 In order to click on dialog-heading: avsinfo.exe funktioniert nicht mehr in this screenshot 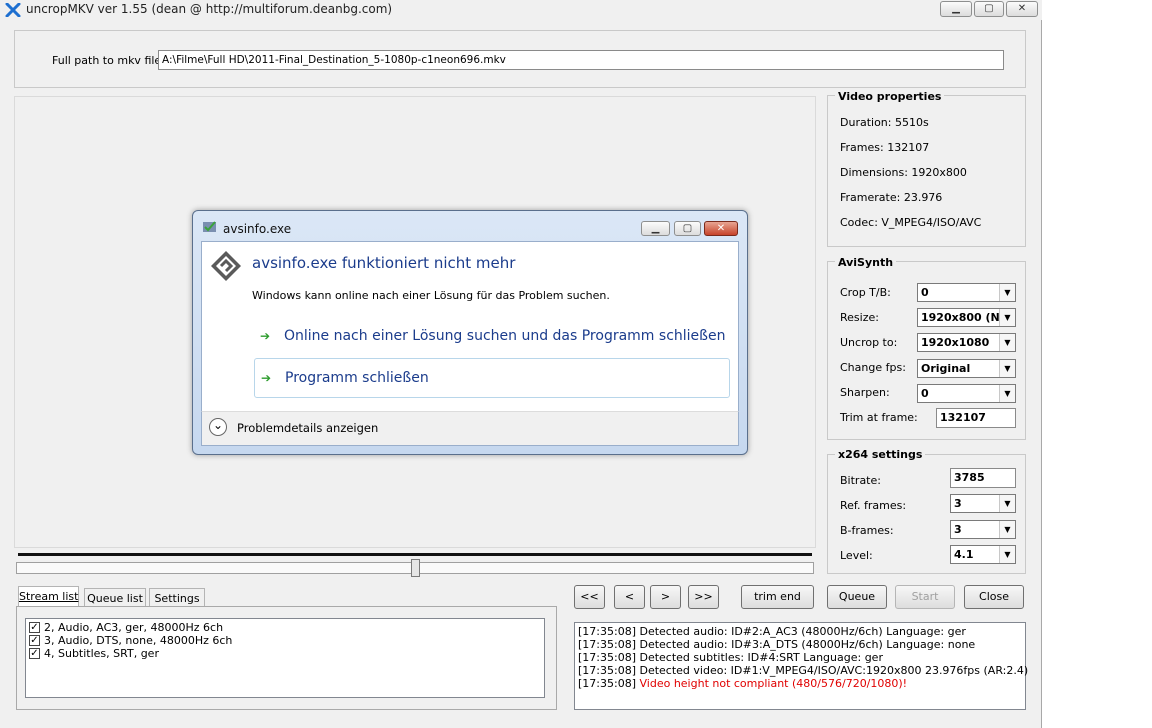, I will do `click(384, 263)`.